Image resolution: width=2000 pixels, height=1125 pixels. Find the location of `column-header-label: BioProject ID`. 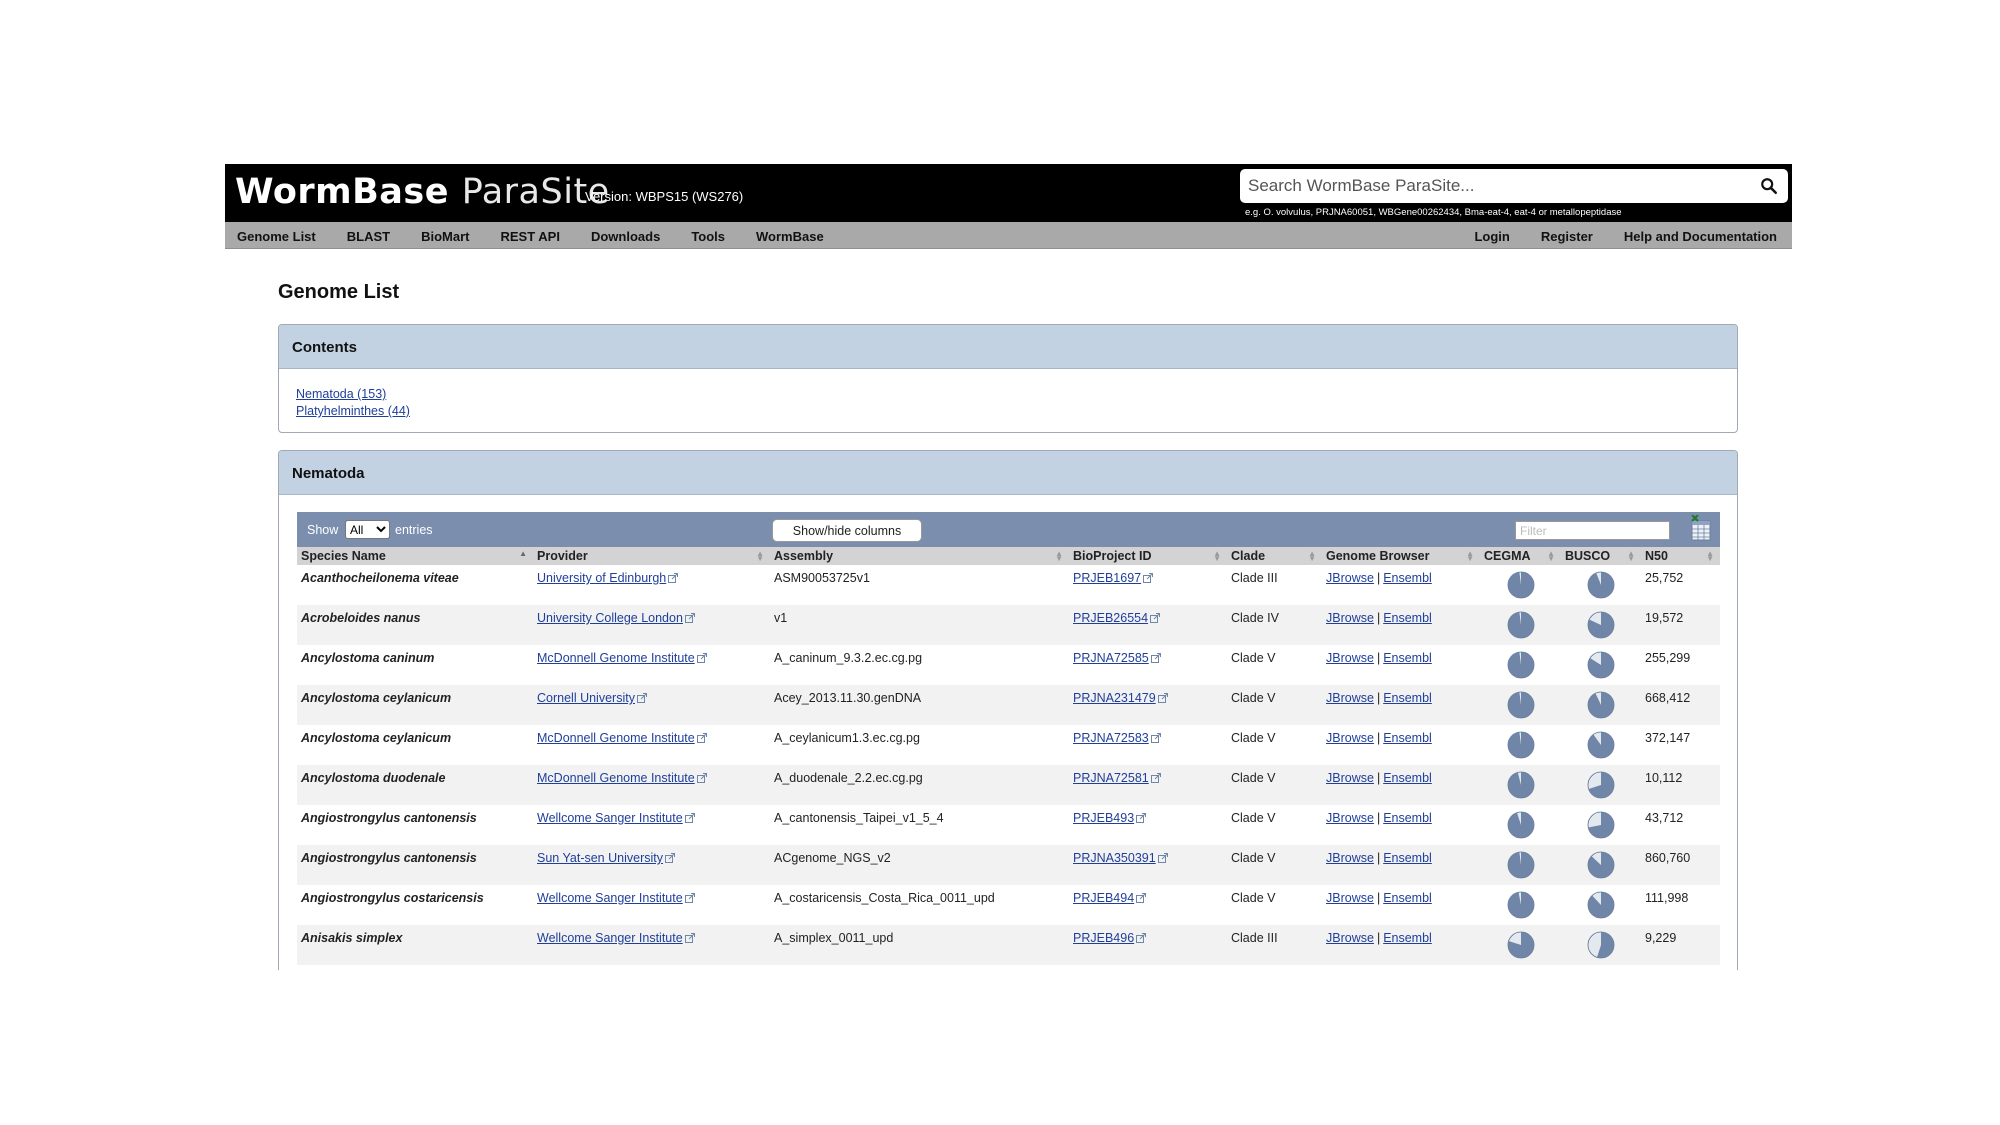

column-header-label: BioProject ID is located at coordinates (1112, 556).